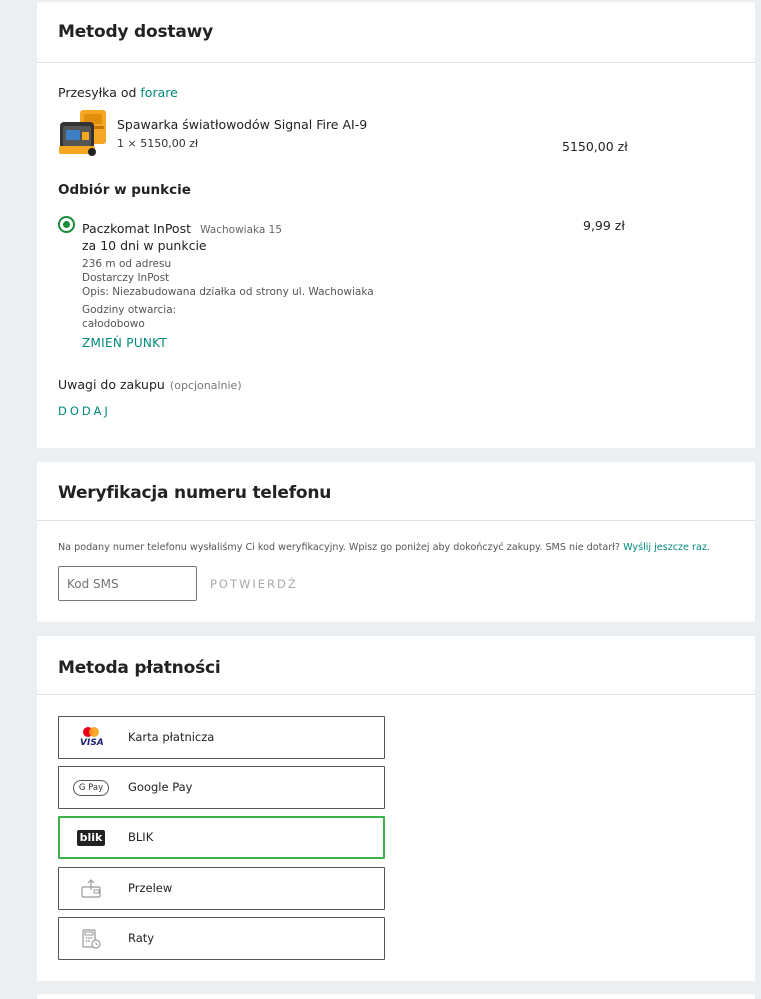  I want to click on phone-title: Weryfikacja numeru telefonu, so click(396, 491).